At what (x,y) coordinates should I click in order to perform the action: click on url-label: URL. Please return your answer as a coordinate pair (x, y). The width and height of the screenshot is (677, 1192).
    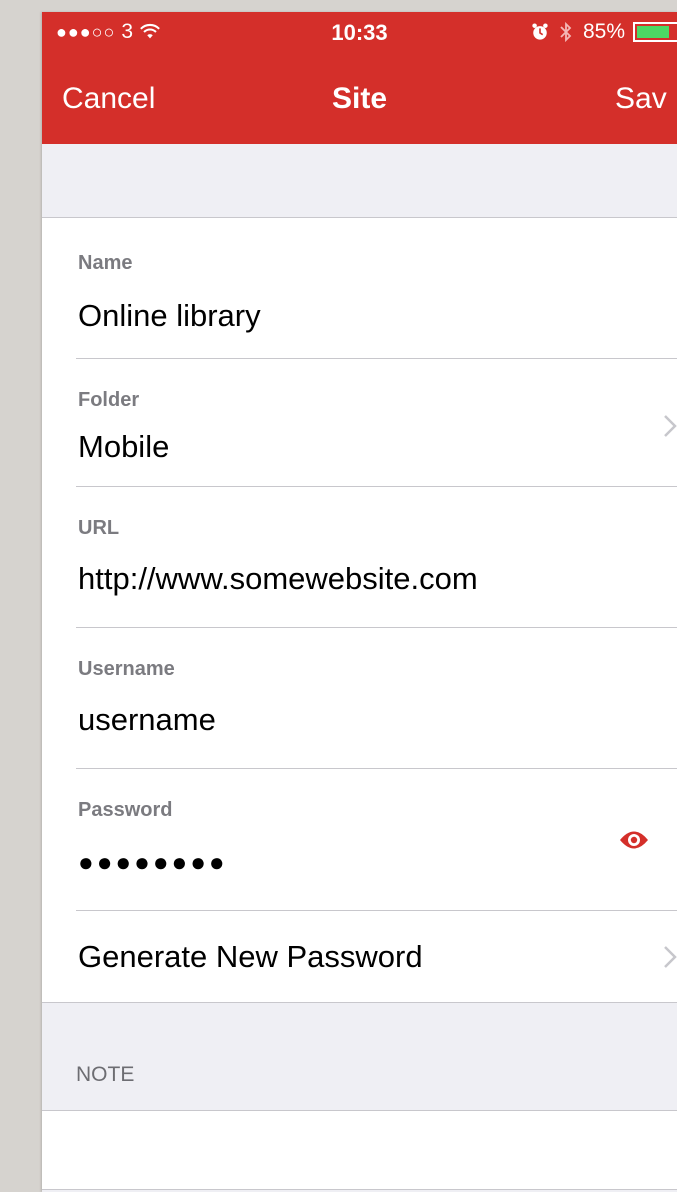
    Looking at the image, I should click on (99, 528).